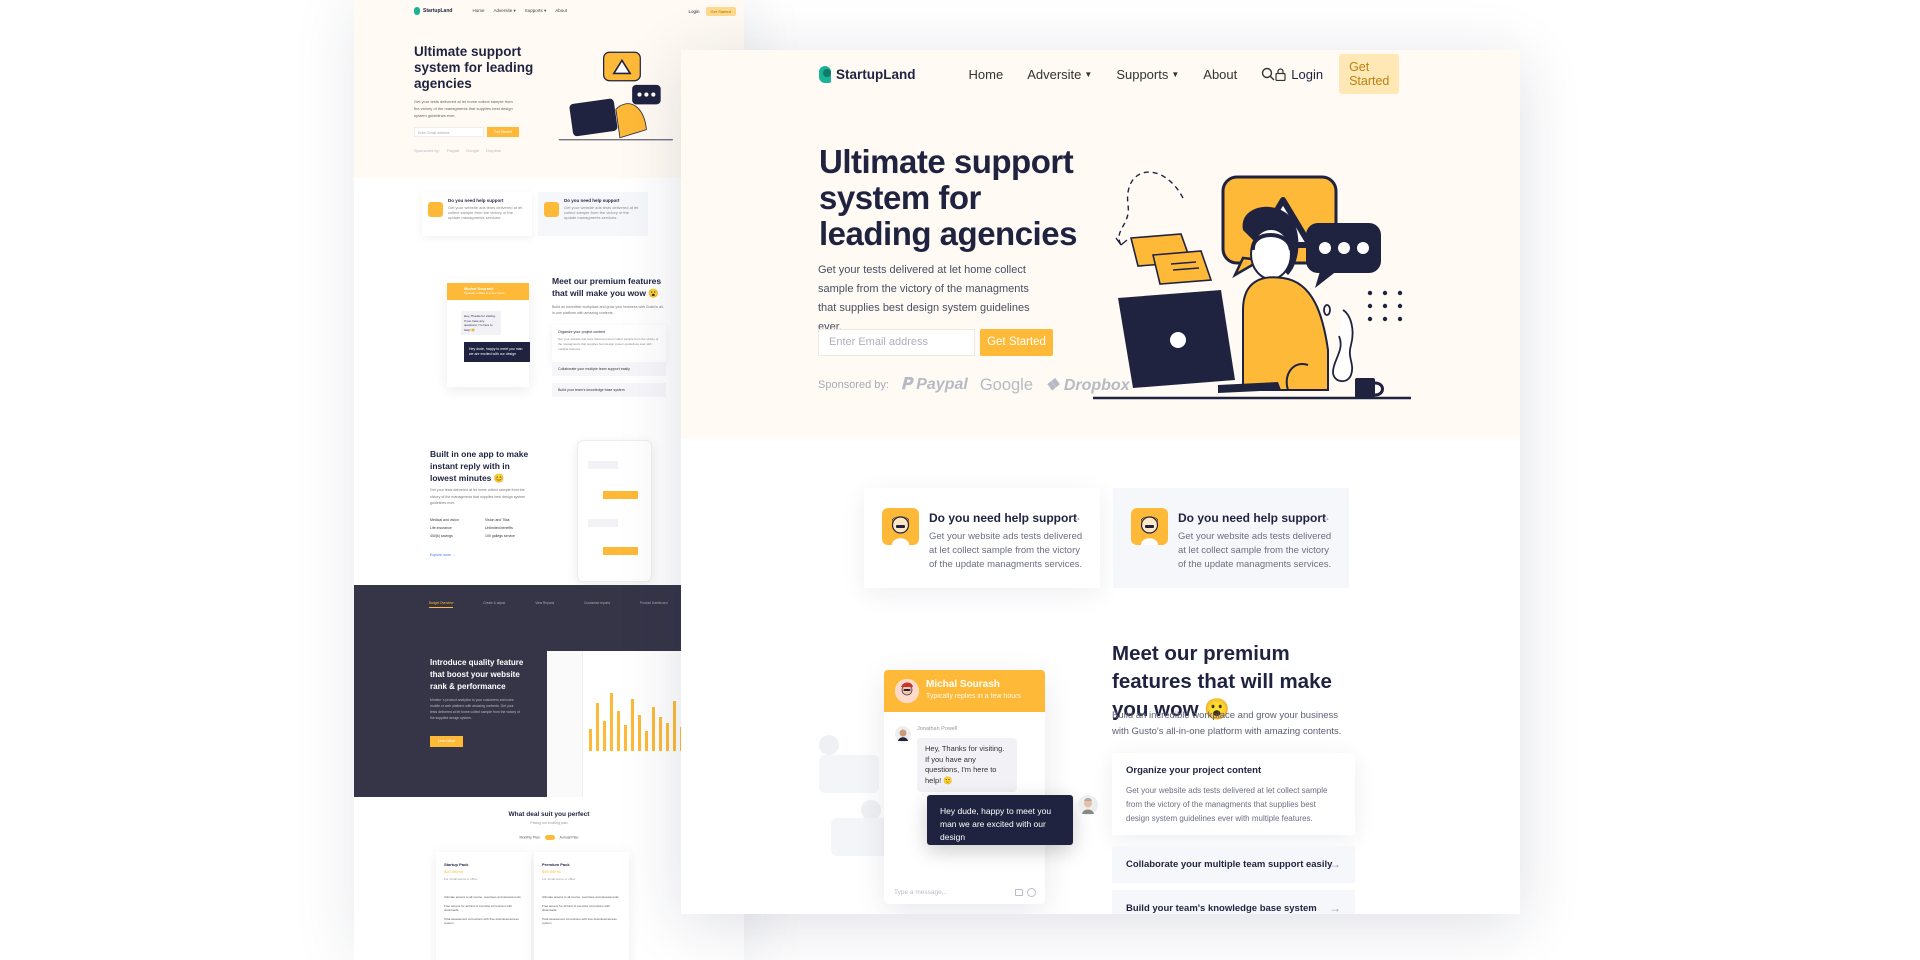  Describe the element at coordinates (1337, 74) in the screenshot. I see `nav-actions: Login Get Started` at that location.